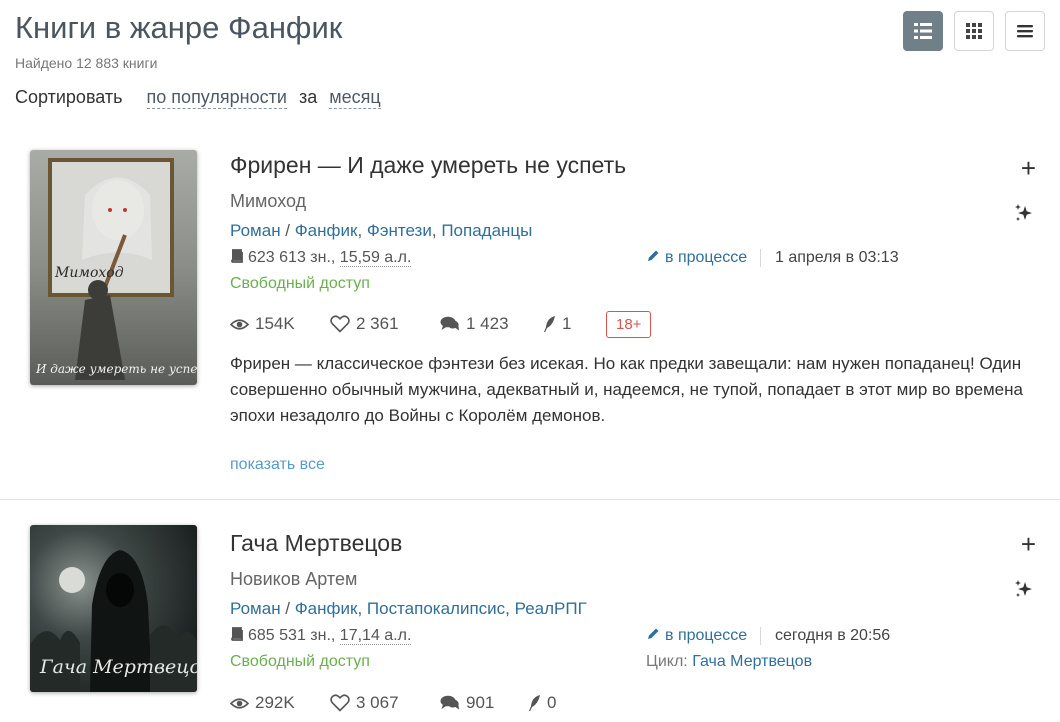 Image resolution: width=1060 pixels, height=722 pixels. What do you see at coordinates (399, 230) in the screenshot?
I see `genre-link: Фэнтези` at bounding box center [399, 230].